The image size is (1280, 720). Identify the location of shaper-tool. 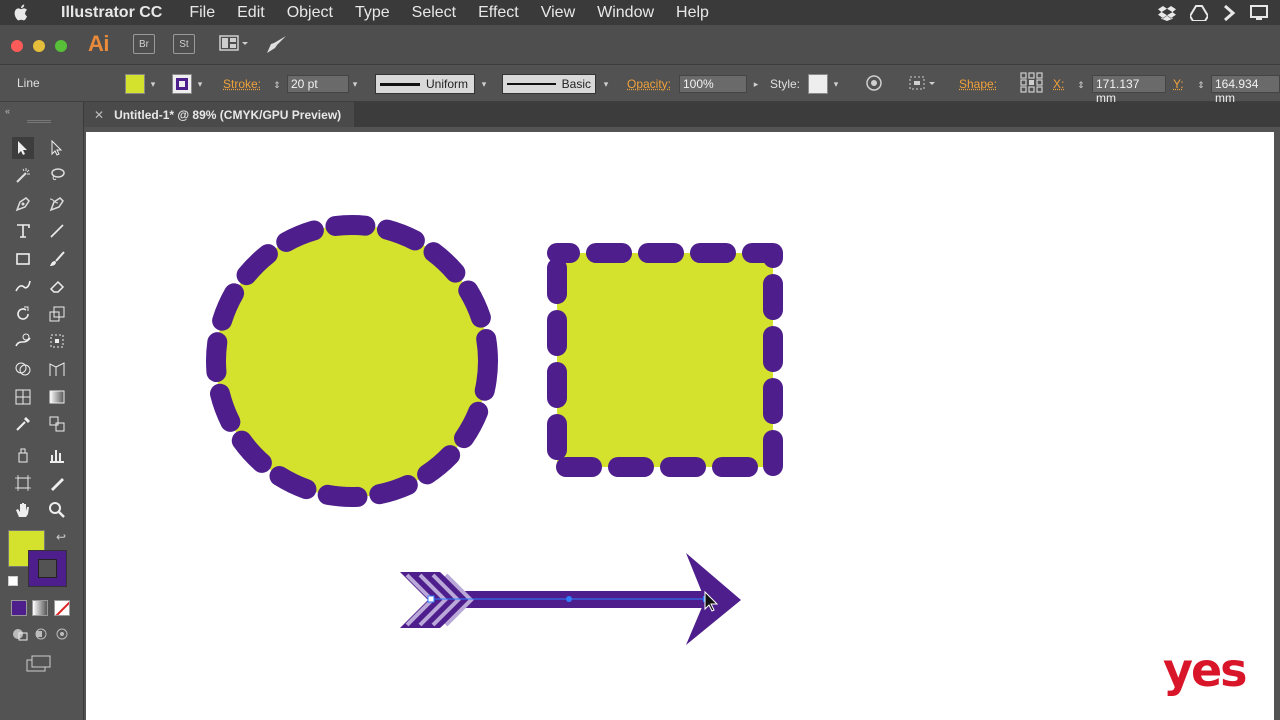
(23, 286).